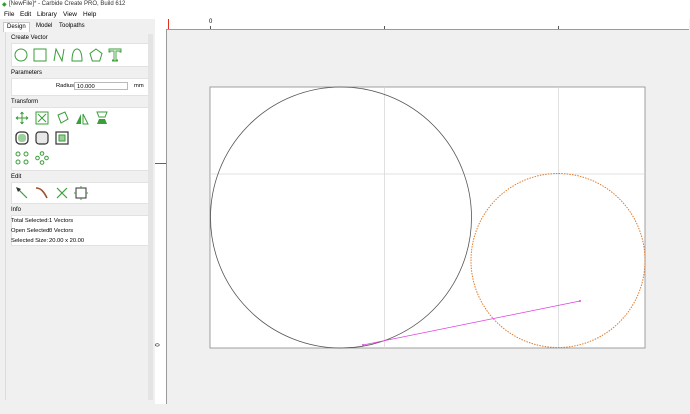 This screenshot has height=414, width=690. What do you see at coordinates (42, 193) in the screenshot?
I see `smooth-icon` at bounding box center [42, 193].